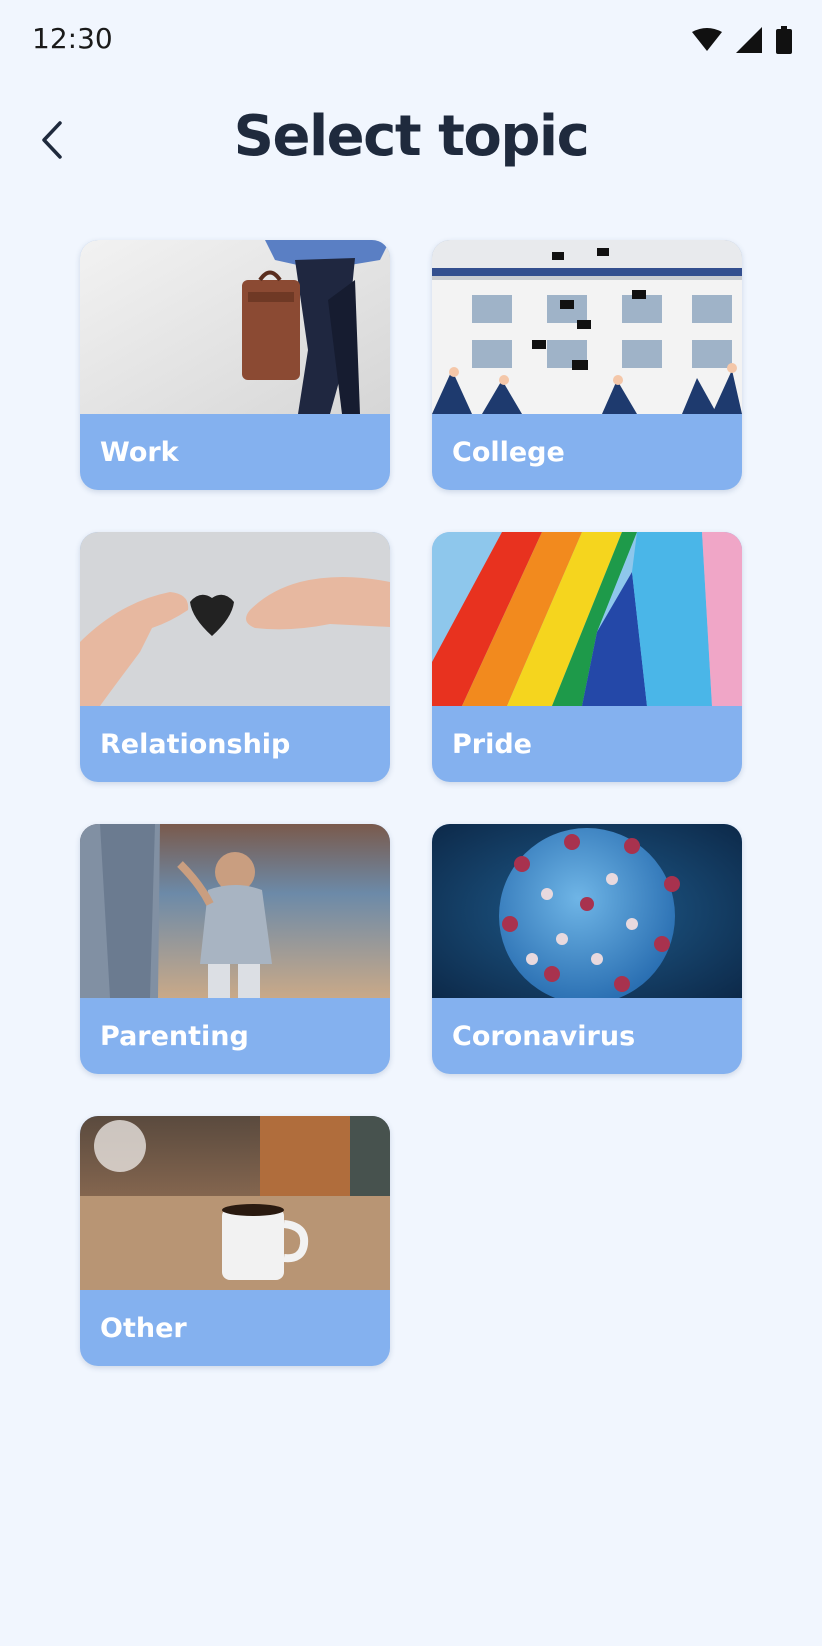  I want to click on wifi-icon, so click(707, 39).